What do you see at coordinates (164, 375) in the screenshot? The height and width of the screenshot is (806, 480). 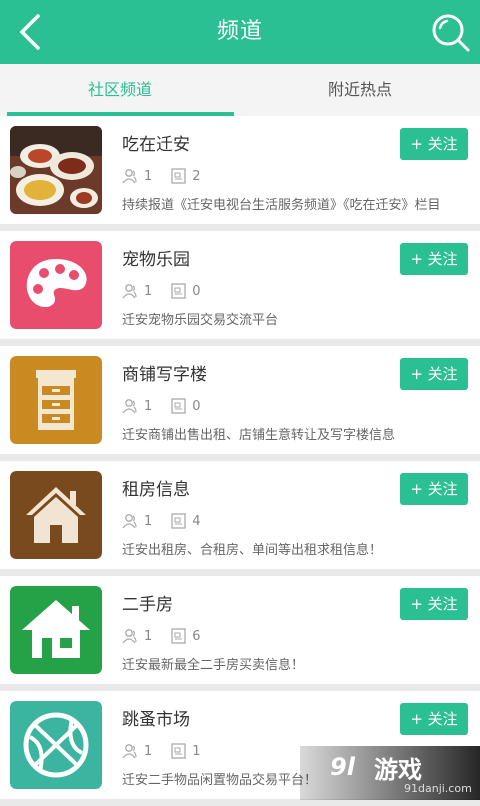 I see `channel-name: 商铺写字楼` at bounding box center [164, 375].